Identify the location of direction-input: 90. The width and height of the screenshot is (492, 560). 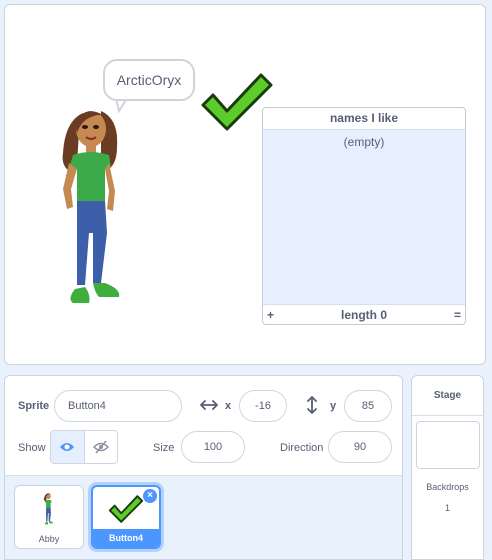
(360, 447).